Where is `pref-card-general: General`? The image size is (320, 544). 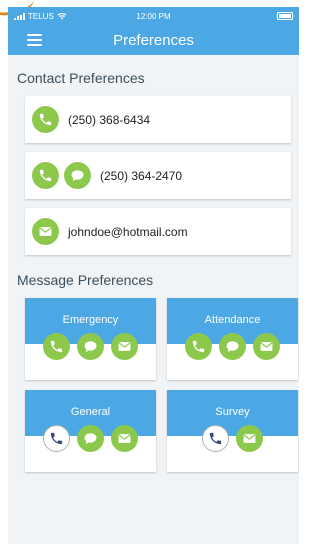 pref-card-general: General is located at coordinates (90, 431).